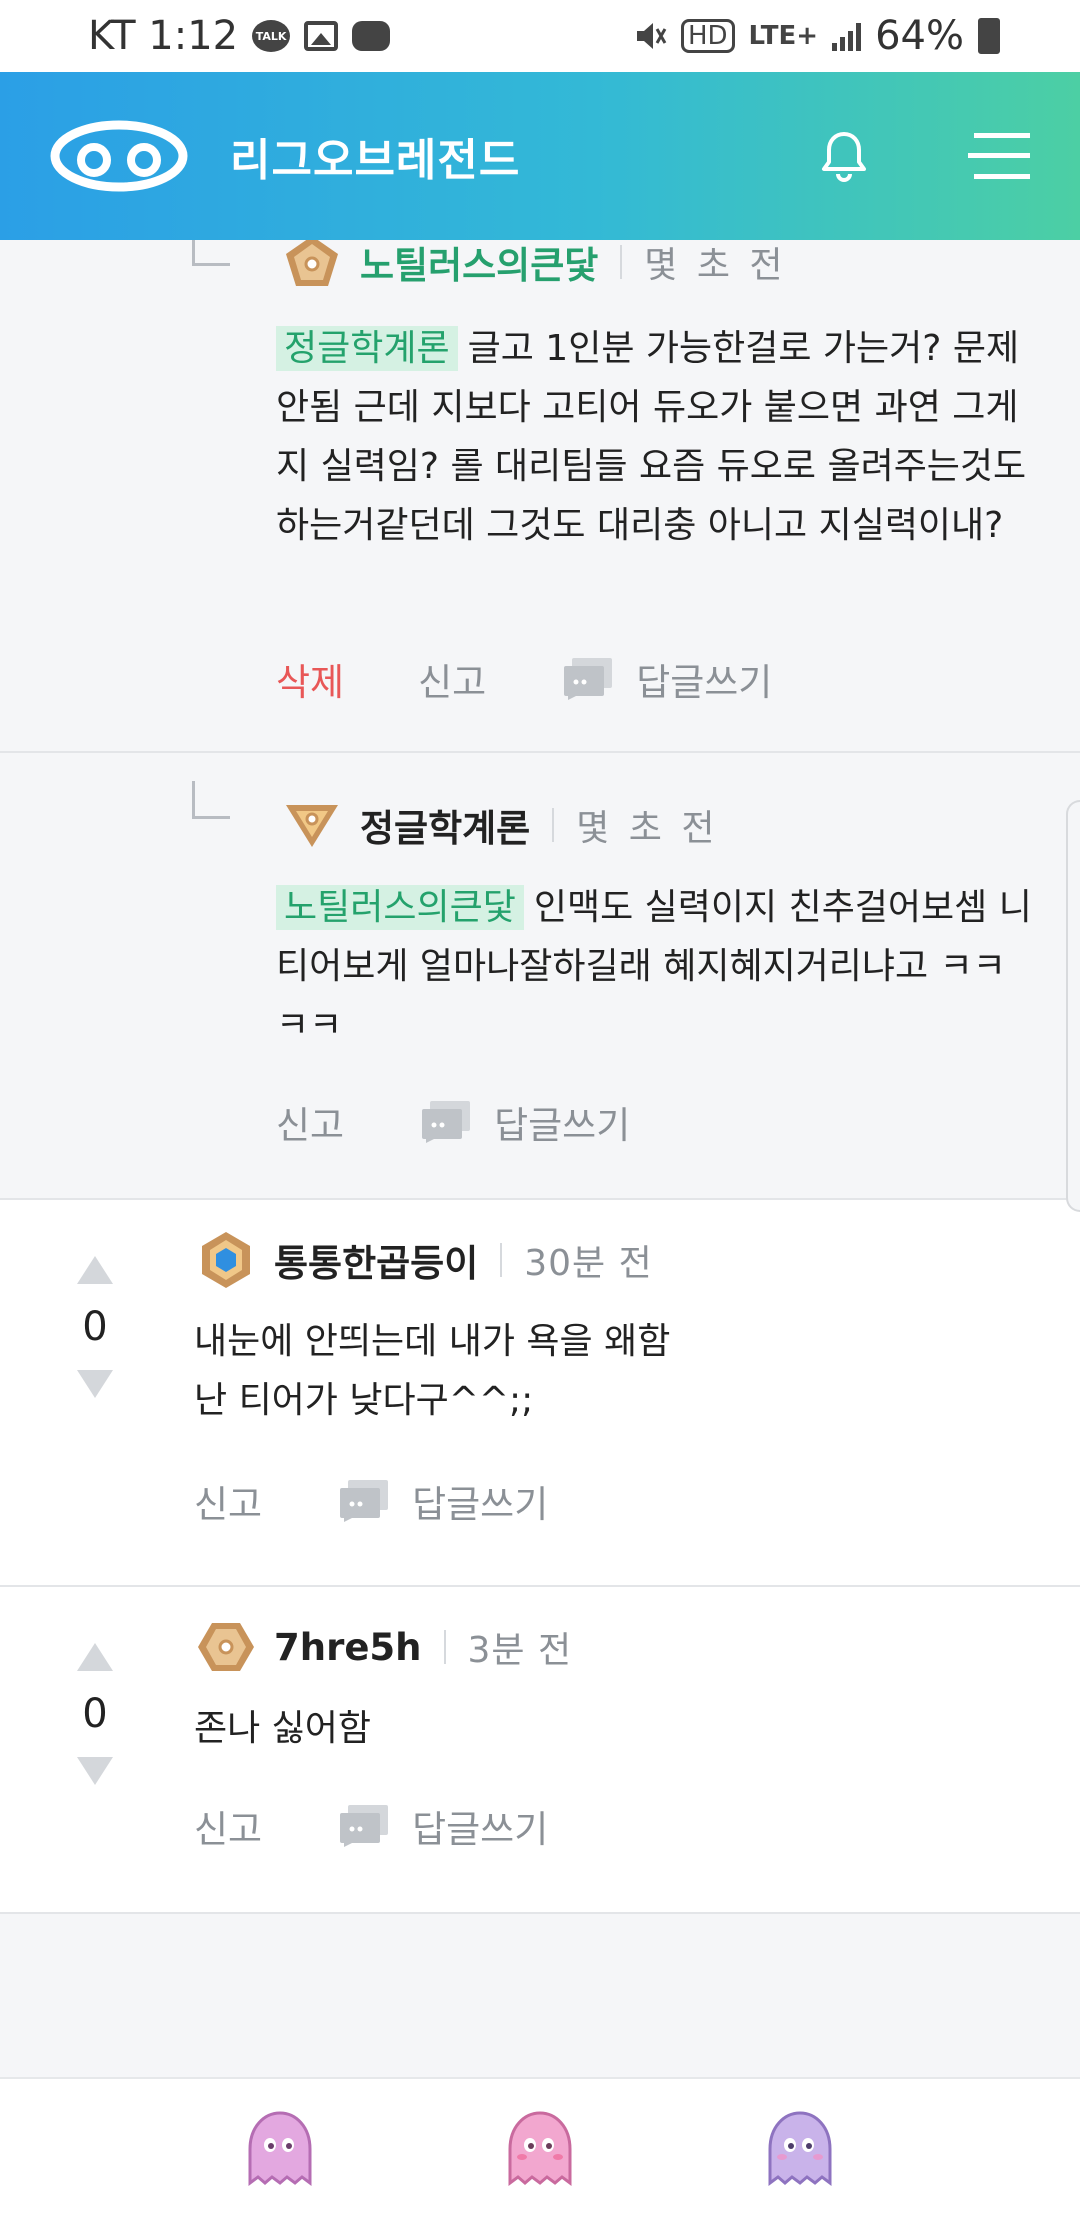 The width and height of the screenshot is (1080, 2220). What do you see at coordinates (348, 1647) in the screenshot?
I see `comment-author: 7hre5h` at bounding box center [348, 1647].